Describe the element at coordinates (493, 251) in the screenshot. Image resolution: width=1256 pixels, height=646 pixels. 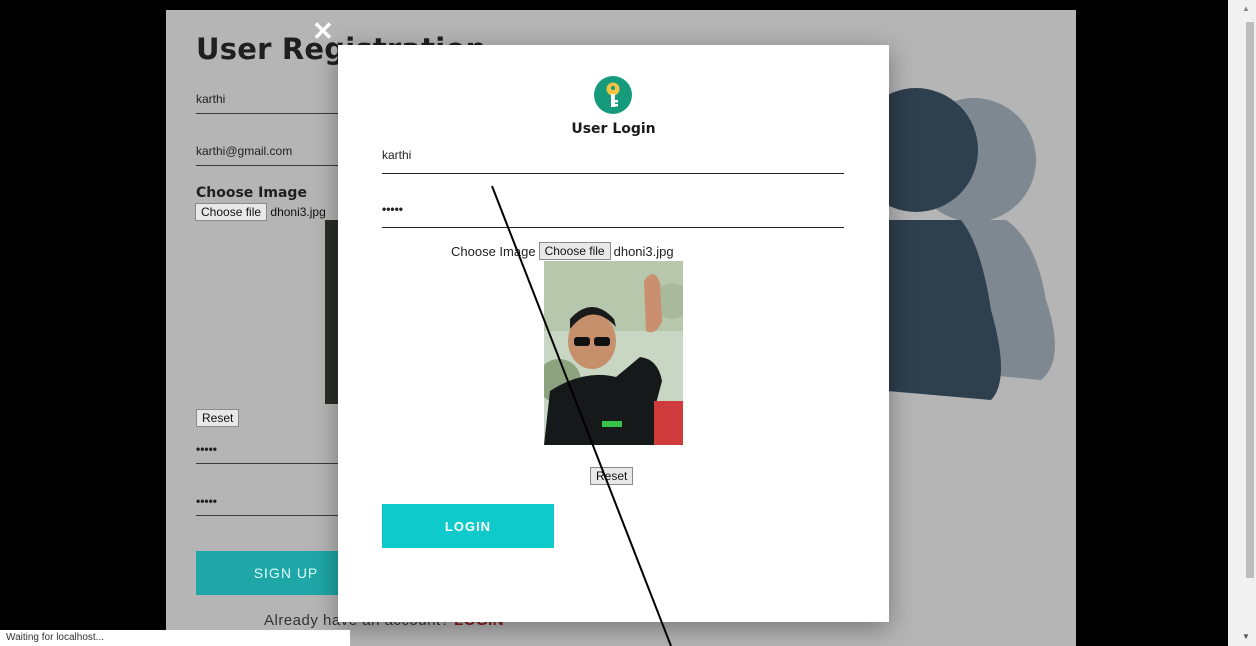
I see `login-choose-image-label: Choose Image` at that location.